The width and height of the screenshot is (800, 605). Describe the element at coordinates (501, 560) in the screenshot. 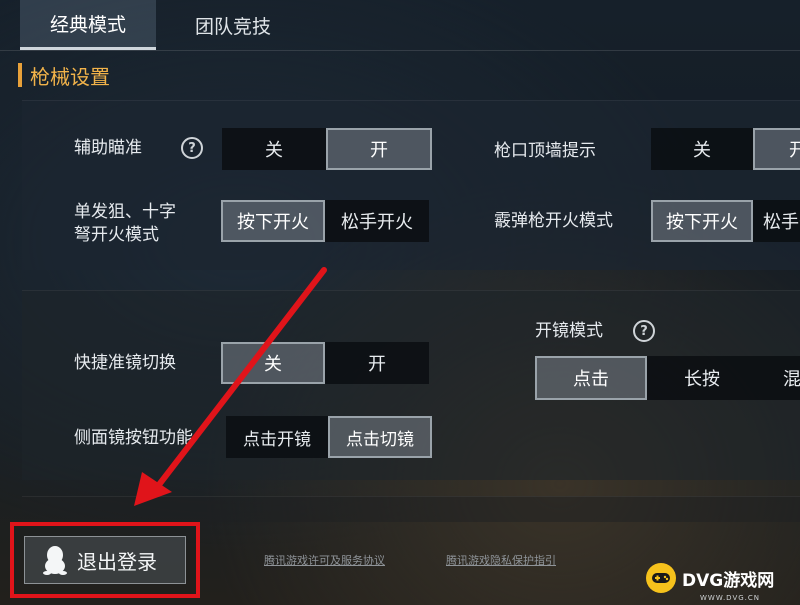

I see `privacy-policy-link: 腾讯游戏隐私保护指引` at that location.